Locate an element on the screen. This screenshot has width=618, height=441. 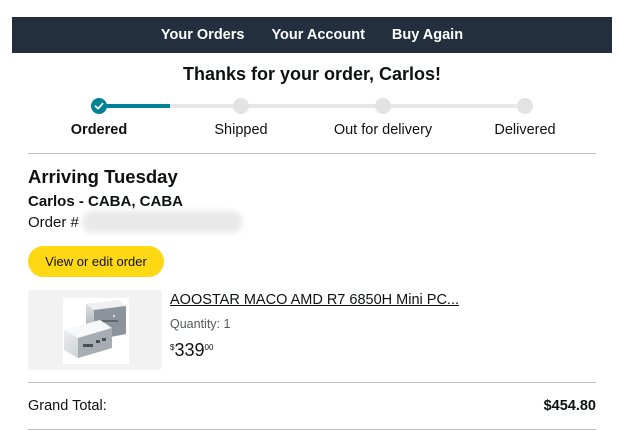
price-currency: $ is located at coordinates (172, 347).